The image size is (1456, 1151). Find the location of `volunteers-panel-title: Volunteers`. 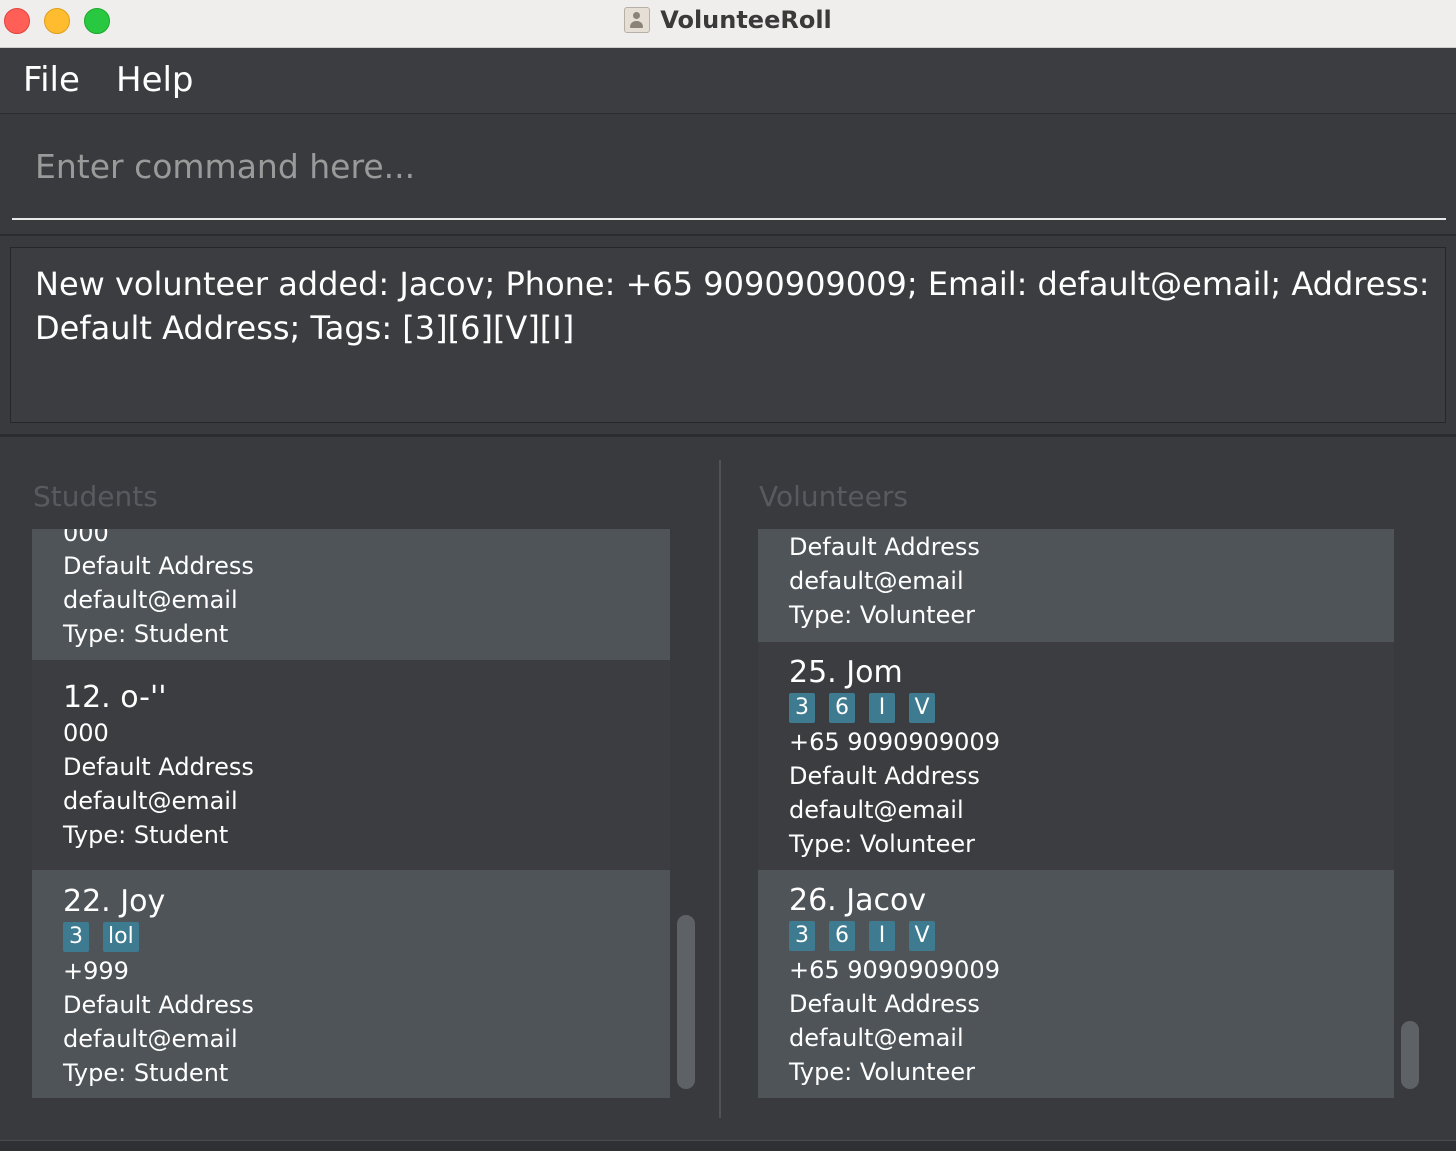

volunteers-panel-title: Volunteers is located at coordinates (833, 496).